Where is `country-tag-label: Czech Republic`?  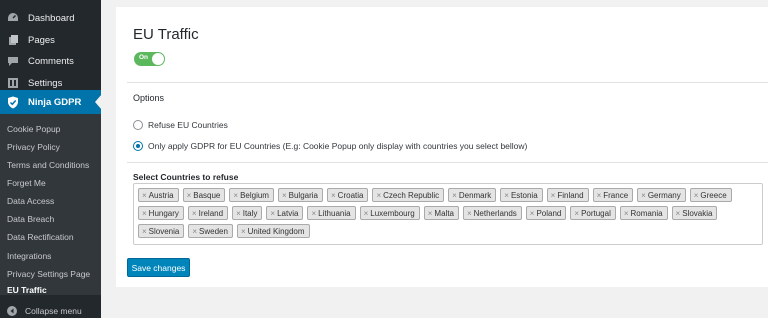 country-tag-label: Czech Republic is located at coordinates (411, 195).